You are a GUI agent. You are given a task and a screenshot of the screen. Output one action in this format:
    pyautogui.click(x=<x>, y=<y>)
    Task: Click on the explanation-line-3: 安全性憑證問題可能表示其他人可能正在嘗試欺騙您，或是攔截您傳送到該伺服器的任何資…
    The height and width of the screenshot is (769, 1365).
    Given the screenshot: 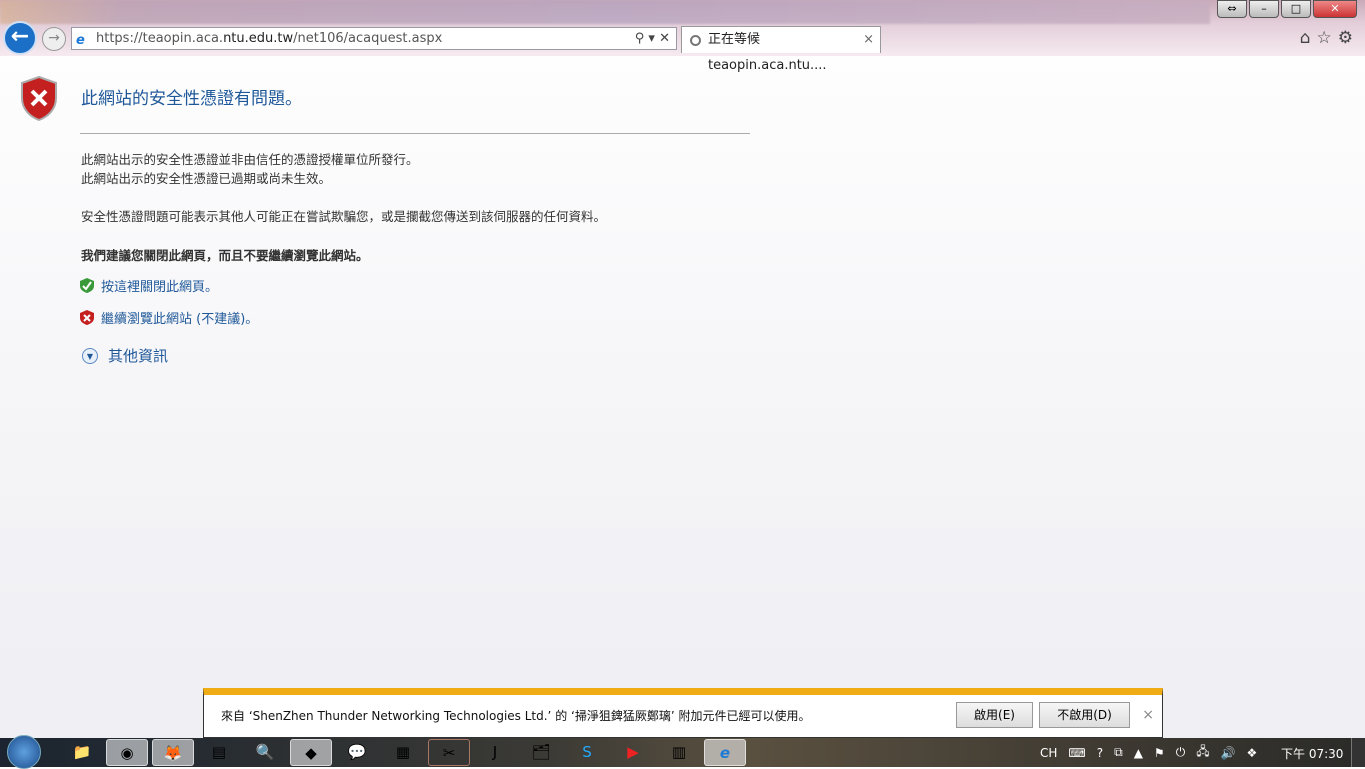 What is the action you would take?
    pyautogui.click(x=344, y=216)
    